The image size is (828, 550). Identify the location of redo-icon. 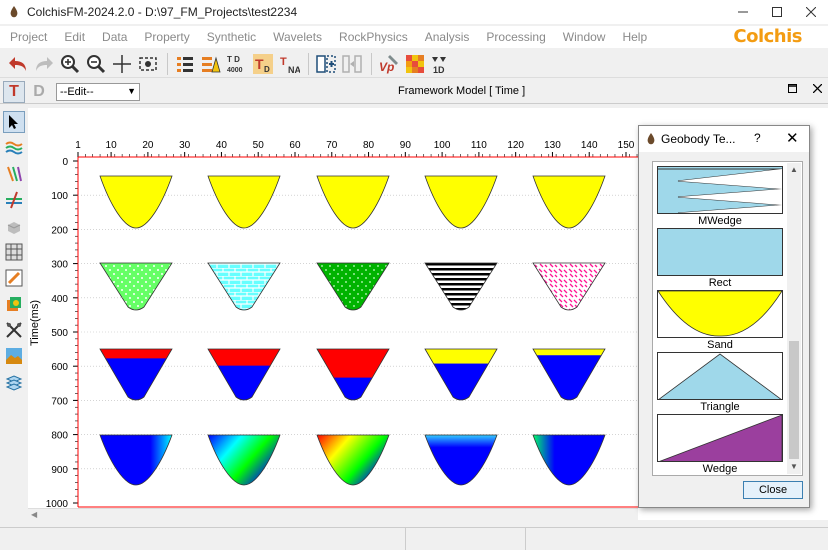
(44, 64).